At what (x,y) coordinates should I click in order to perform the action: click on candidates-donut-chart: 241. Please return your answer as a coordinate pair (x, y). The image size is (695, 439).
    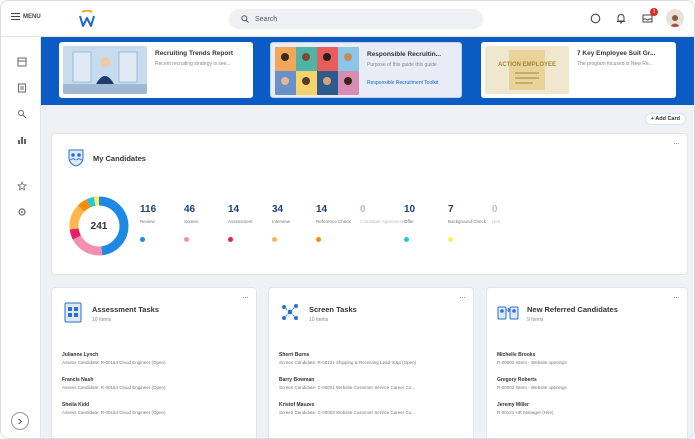
    Looking at the image, I should click on (99, 226).